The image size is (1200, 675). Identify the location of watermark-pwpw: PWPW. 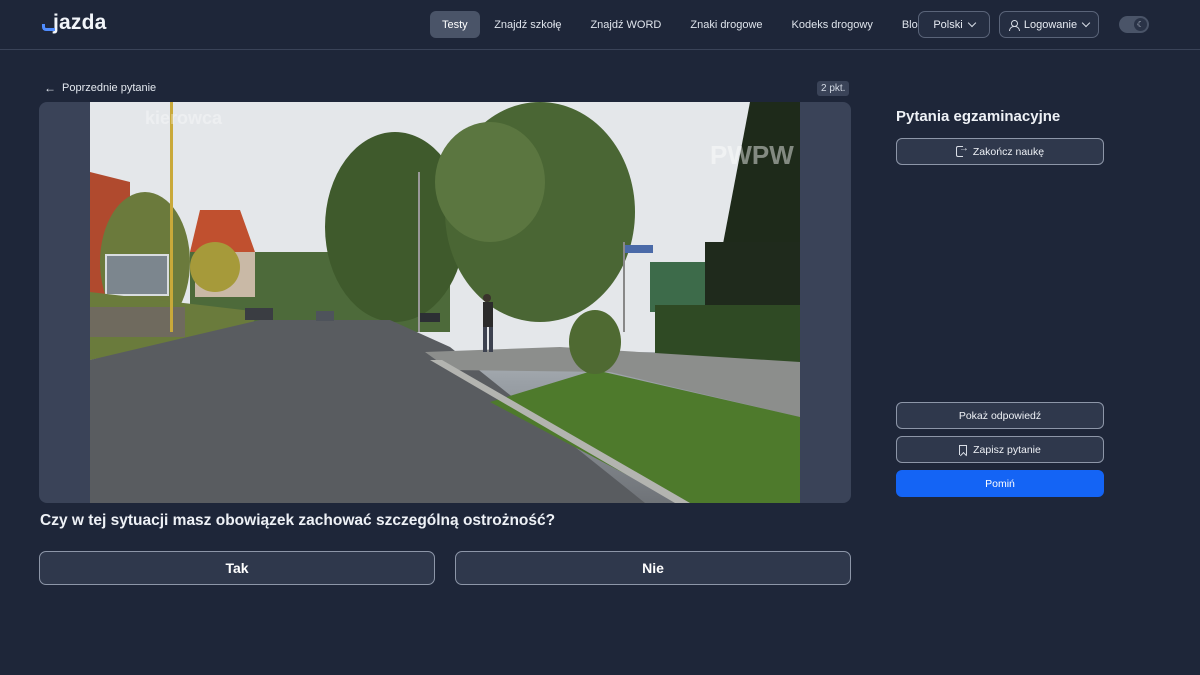
(752, 155).